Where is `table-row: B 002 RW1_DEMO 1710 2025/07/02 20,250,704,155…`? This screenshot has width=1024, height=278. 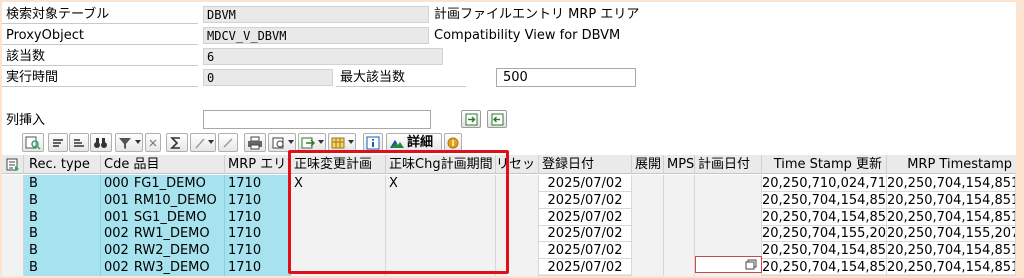 table-row: B 002 RW1_DEMO 1710 2025/07/02 20,250,704,155… is located at coordinates (509, 234).